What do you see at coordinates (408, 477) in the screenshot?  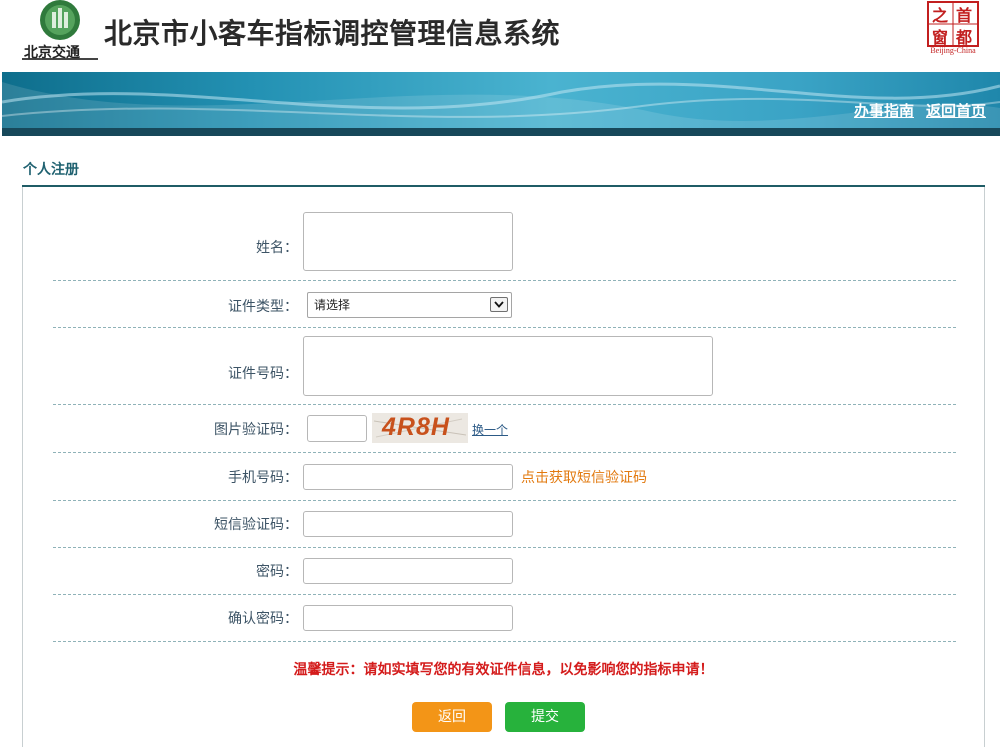 I see `phone-input` at bounding box center [408, 477].